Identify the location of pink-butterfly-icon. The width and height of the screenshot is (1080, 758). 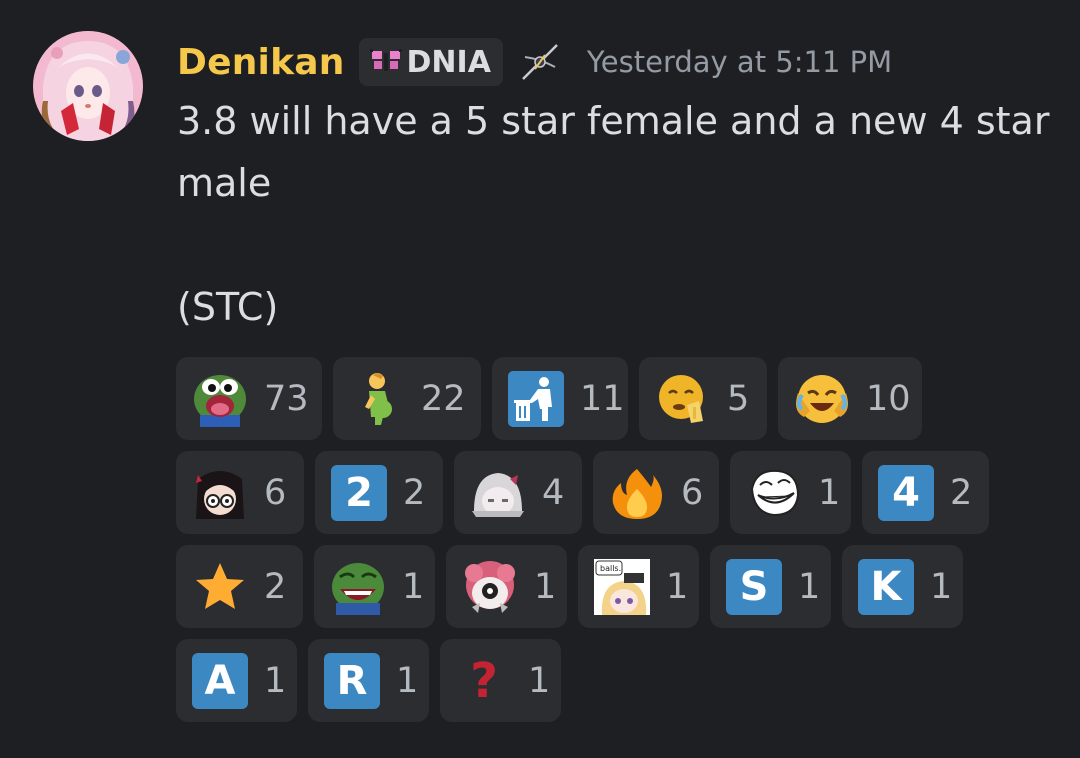
(385, 60).